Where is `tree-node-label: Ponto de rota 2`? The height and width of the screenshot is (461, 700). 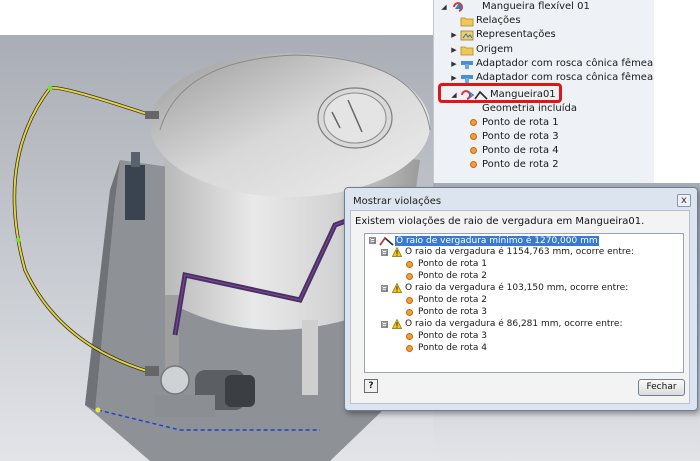 tree-node-label: Ponto de rota 2 is located at coordinates (520, 164).